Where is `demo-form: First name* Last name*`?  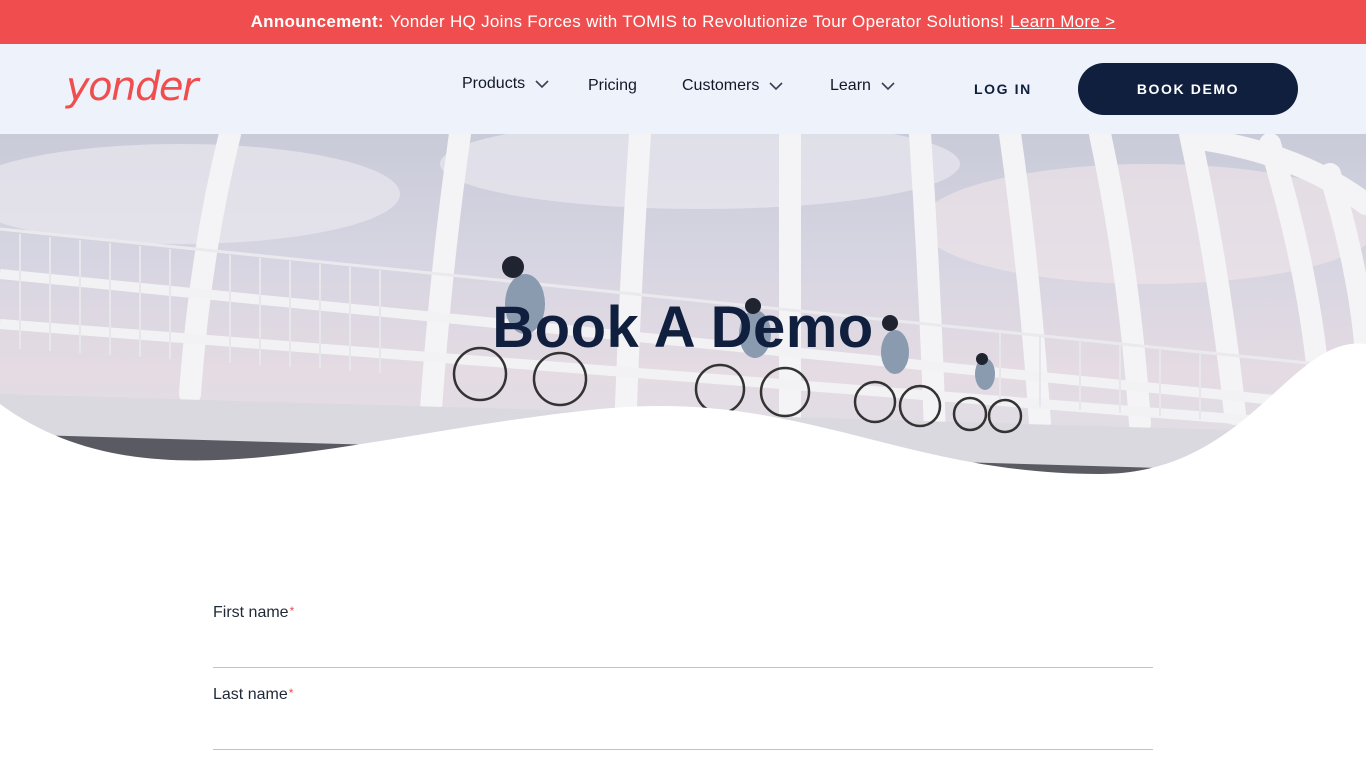 demo-form: First name* Last name* is located at coordinates (683, 686).